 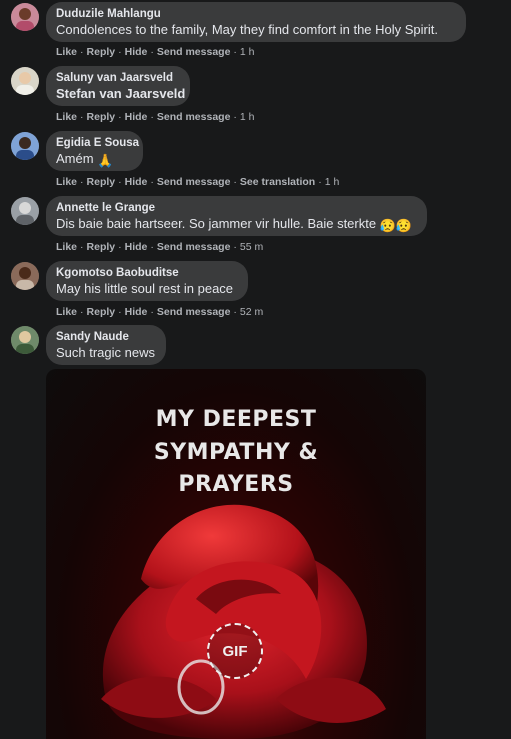 What do you see at coordinates (97, 143) in the screenshot?
I see `comment-author: Egidia E Sousa` at bounding box center [97, 143].